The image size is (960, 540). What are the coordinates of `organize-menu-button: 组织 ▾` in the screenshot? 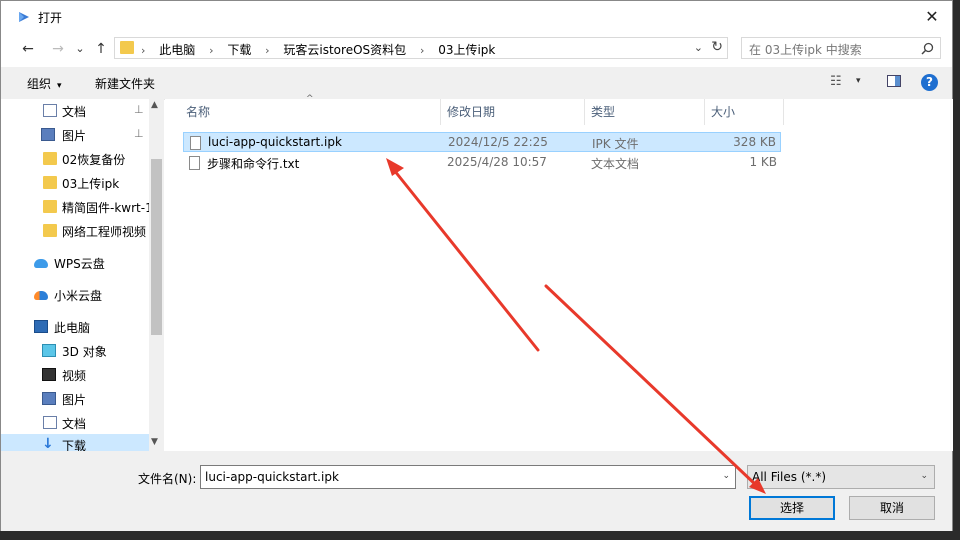 It's located at (44, 83).